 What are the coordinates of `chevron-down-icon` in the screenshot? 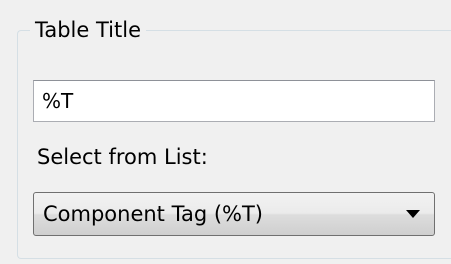 It's located at (413, 214).